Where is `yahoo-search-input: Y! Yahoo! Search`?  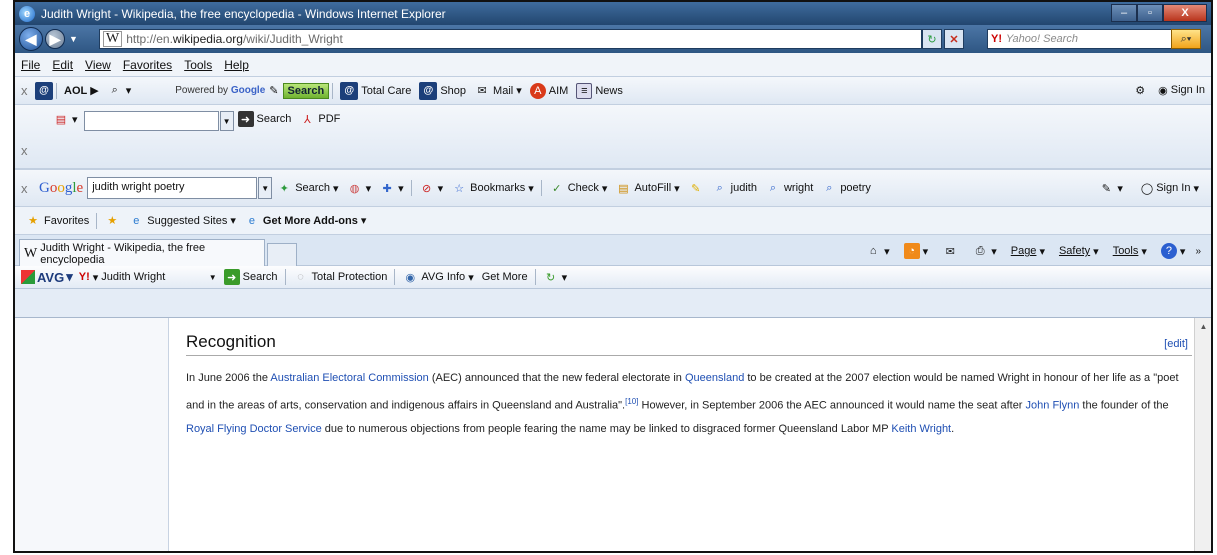
yahoo-search-input: Y! Yahoo! Search is located at coordinates (1088, 39).